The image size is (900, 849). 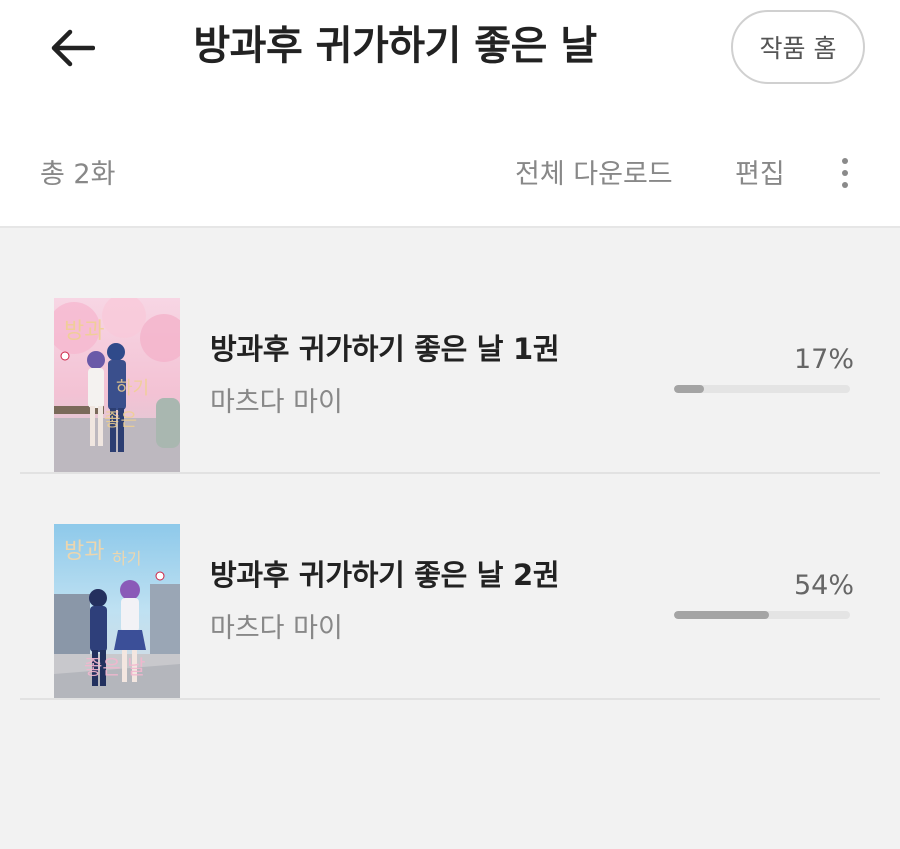 I want to click on svg-text: 좋은 날, so click(x=115, y=667).